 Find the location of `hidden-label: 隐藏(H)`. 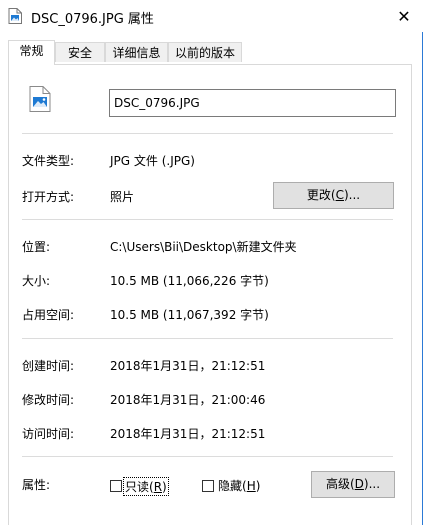

hidden-label: 隐藏(H) is located at coordinates (239, 485).